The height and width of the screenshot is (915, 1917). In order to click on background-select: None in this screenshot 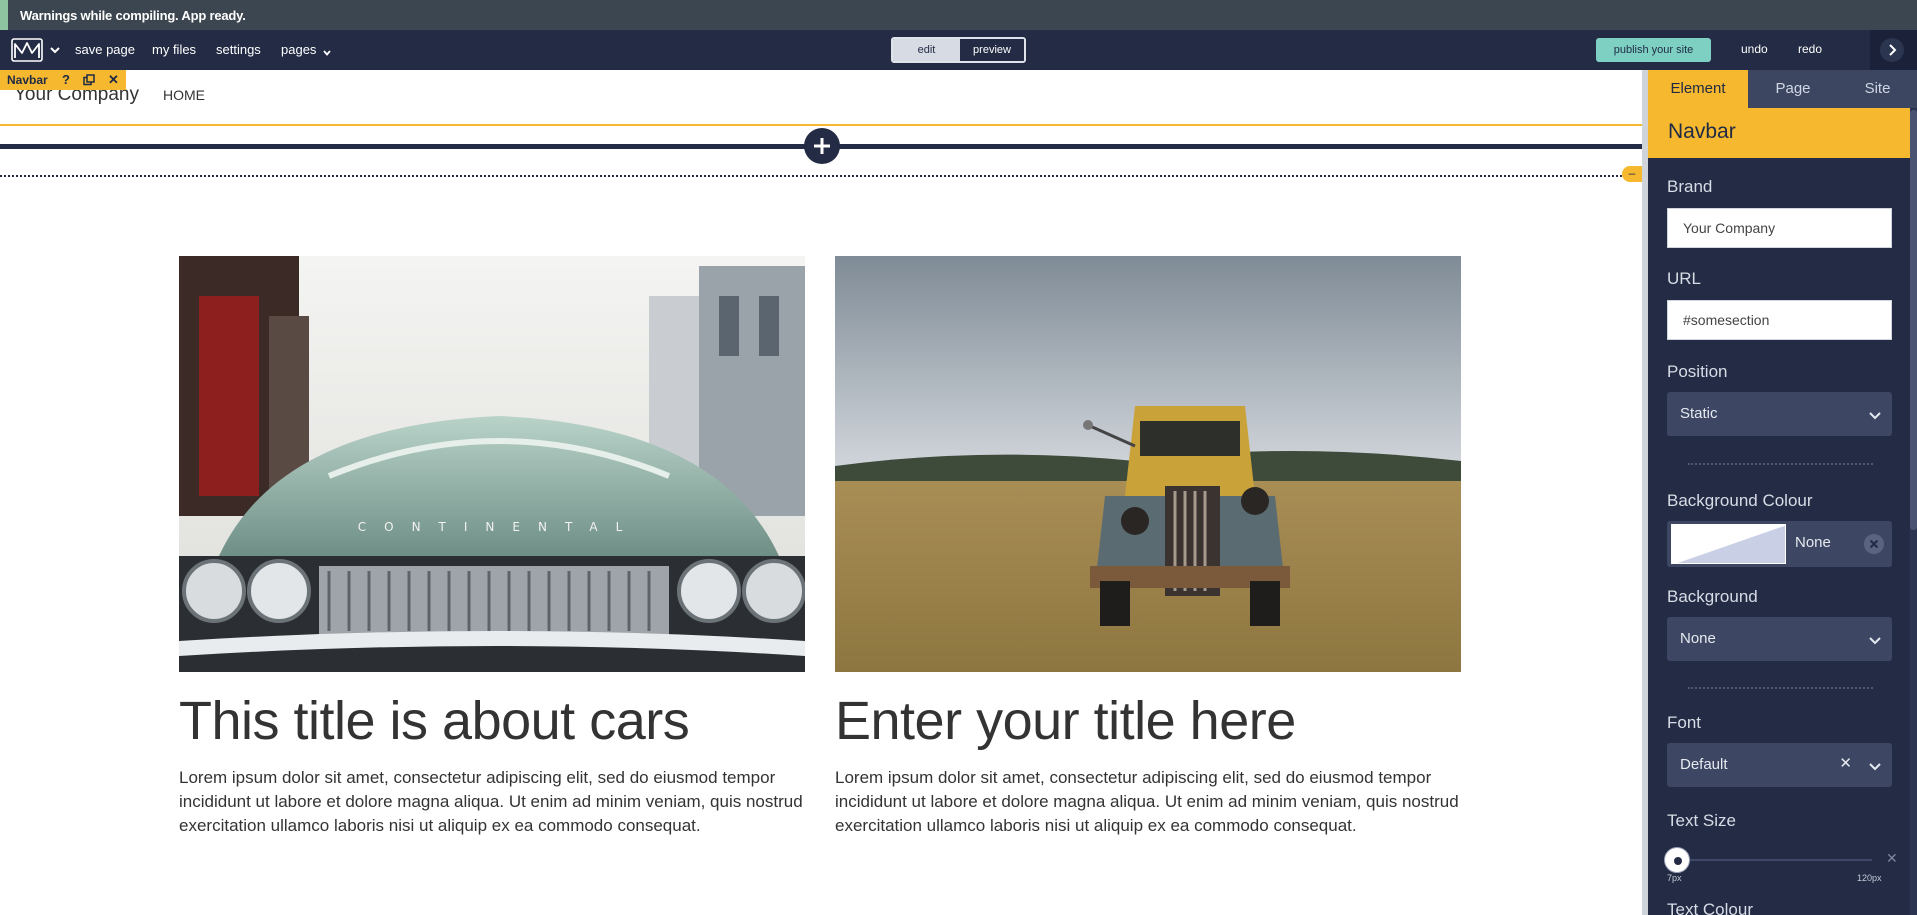, I will do `click(1779, 639)`.